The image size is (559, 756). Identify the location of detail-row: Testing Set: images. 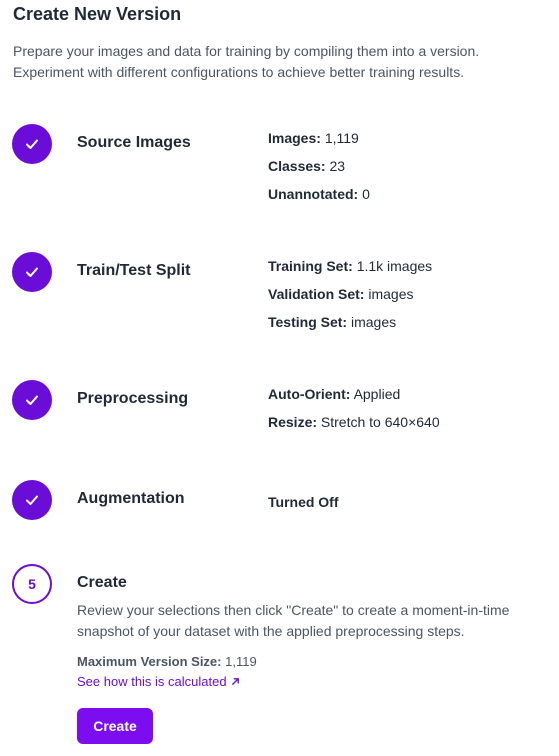
(350, 327).